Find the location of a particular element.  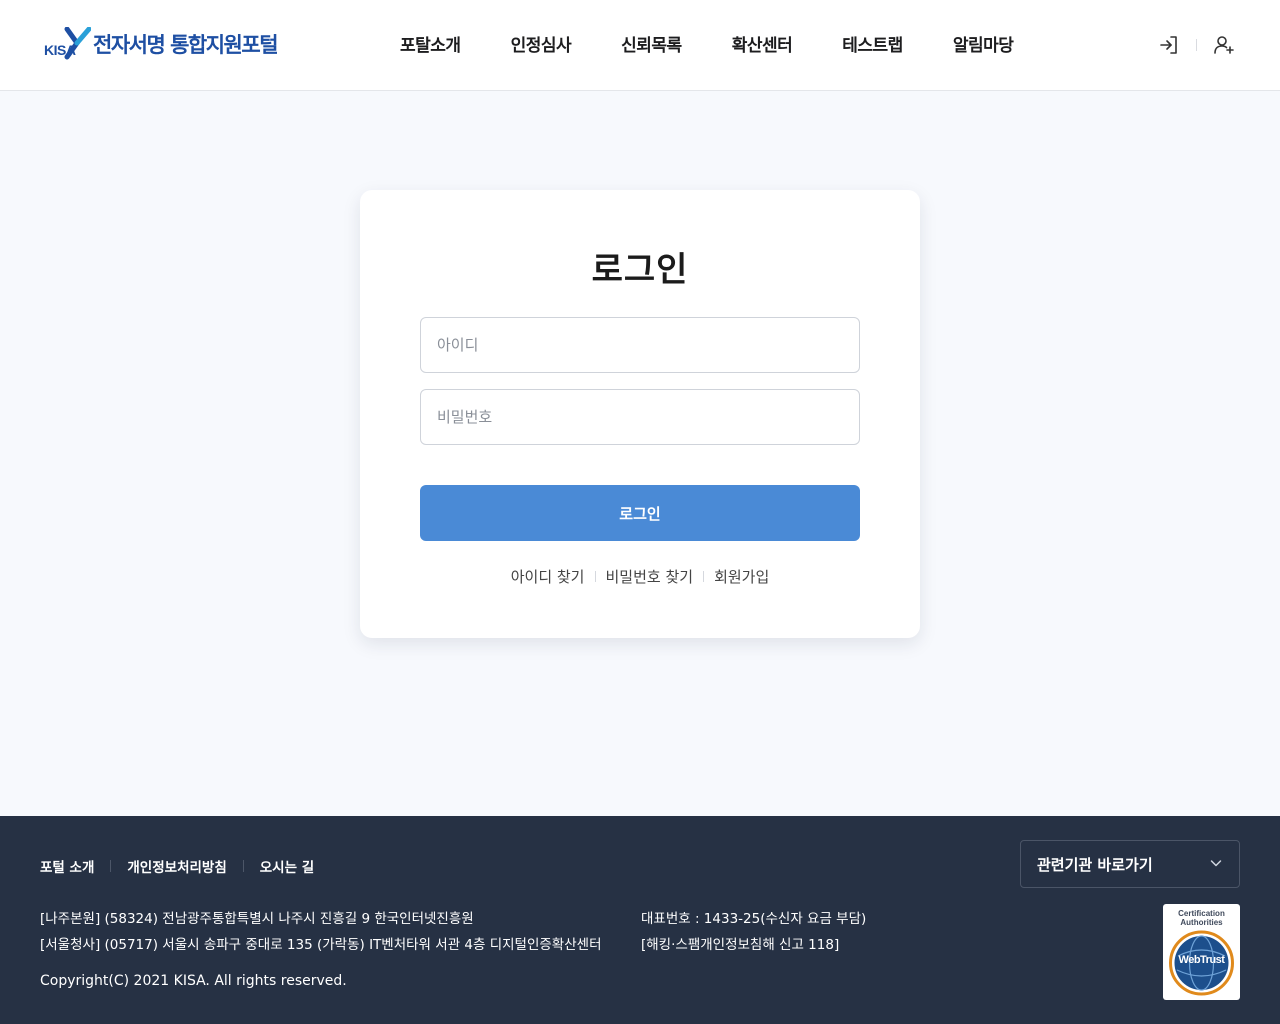

password-input is located at coordinates (640, 417).